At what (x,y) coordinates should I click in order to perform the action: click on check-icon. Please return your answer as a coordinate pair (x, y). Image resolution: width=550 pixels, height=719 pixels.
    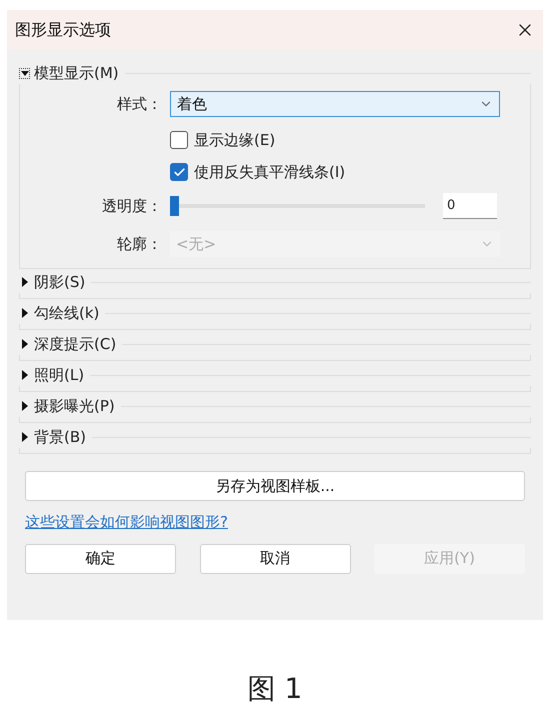
    Looking at the image, I should click on (179, 172).